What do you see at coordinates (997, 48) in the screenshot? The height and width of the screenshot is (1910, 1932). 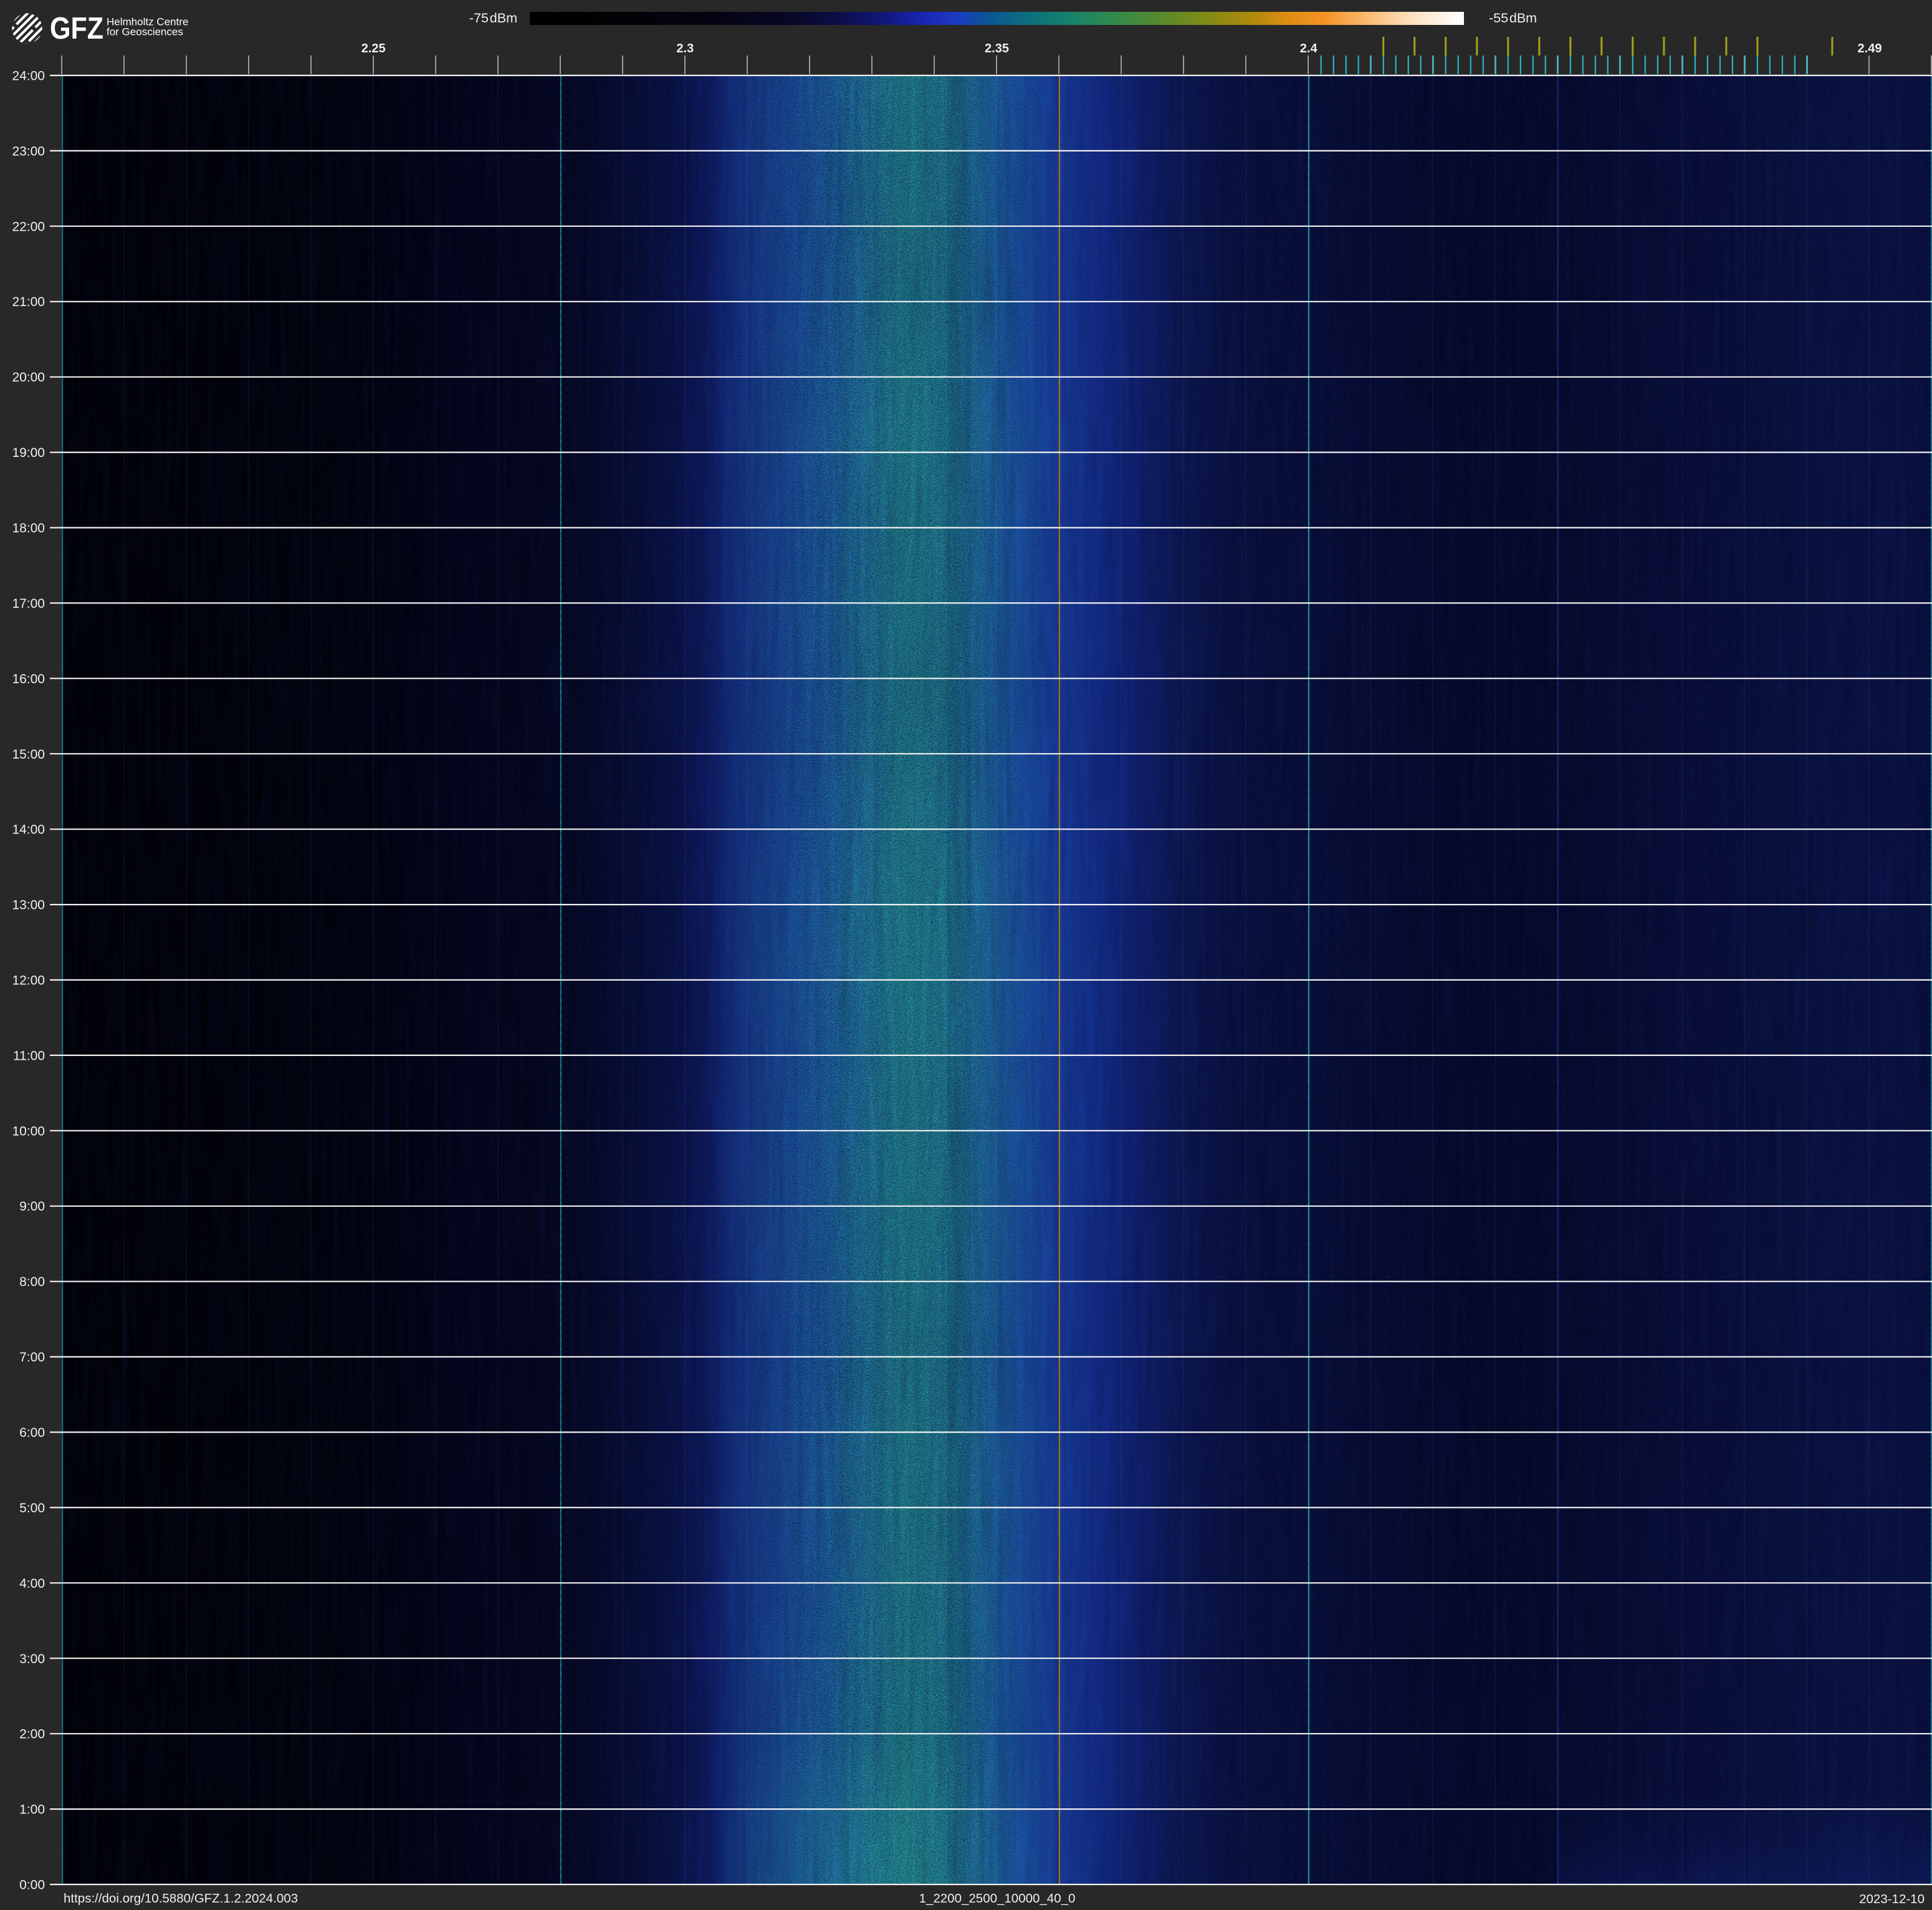 I see `svg-text: 2.35` at bounding box center [997, 48].